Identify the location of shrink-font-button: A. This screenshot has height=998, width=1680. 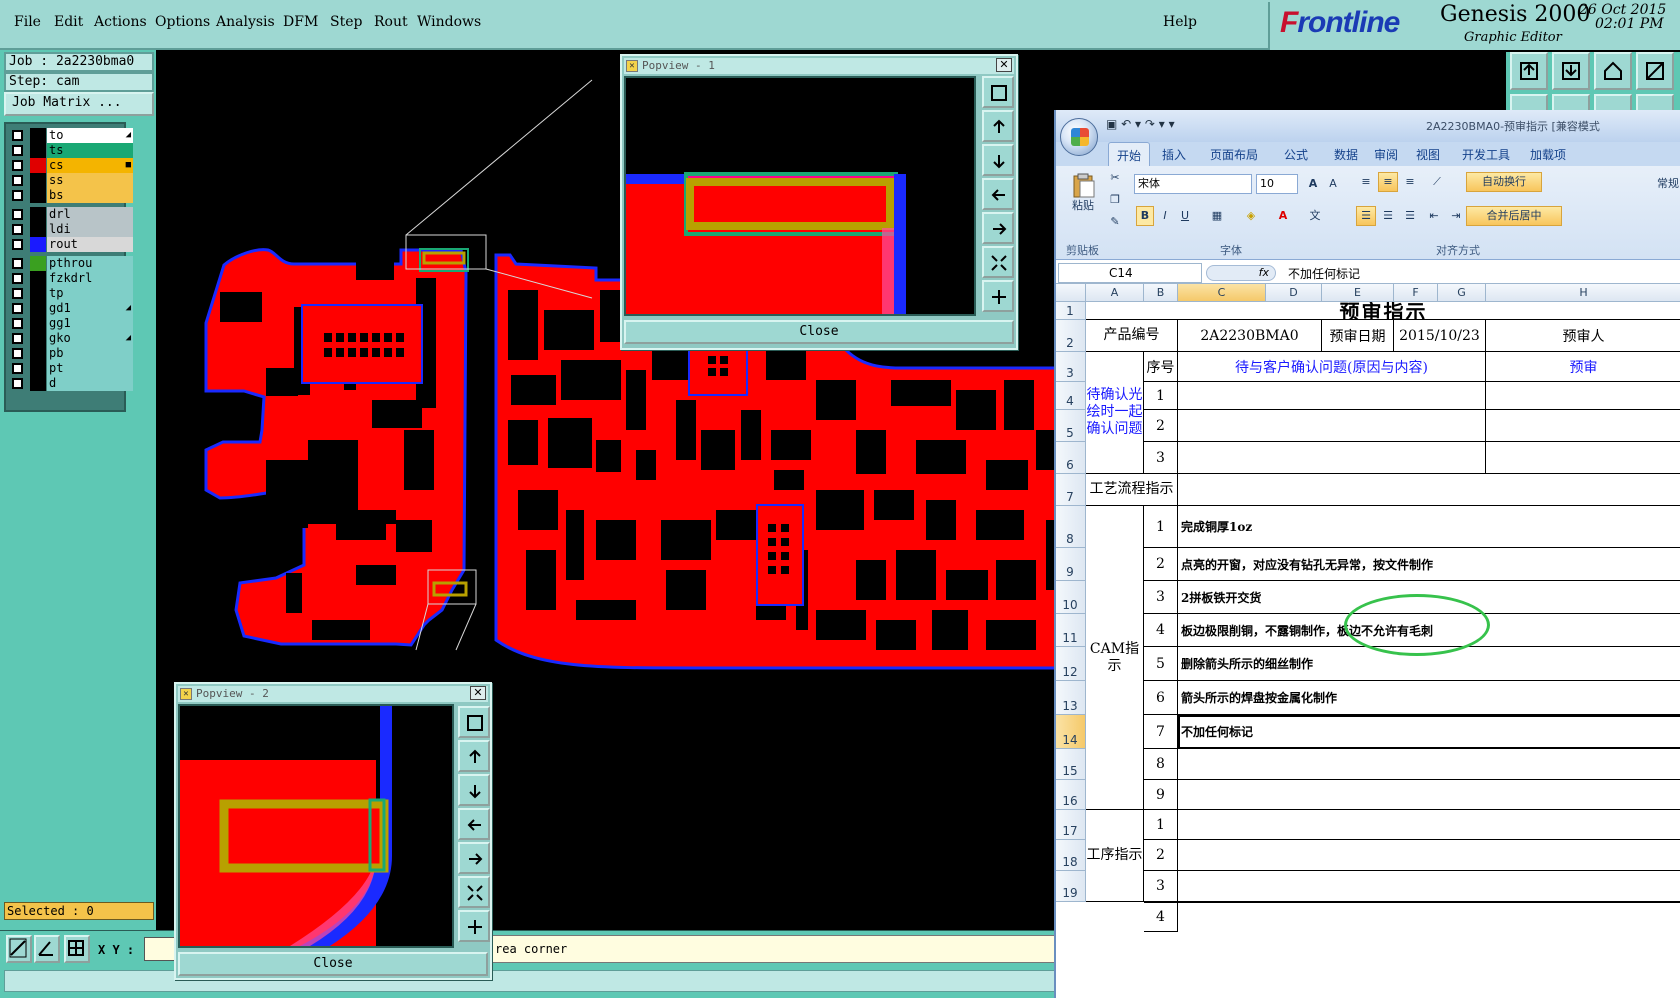
(1333, 184).